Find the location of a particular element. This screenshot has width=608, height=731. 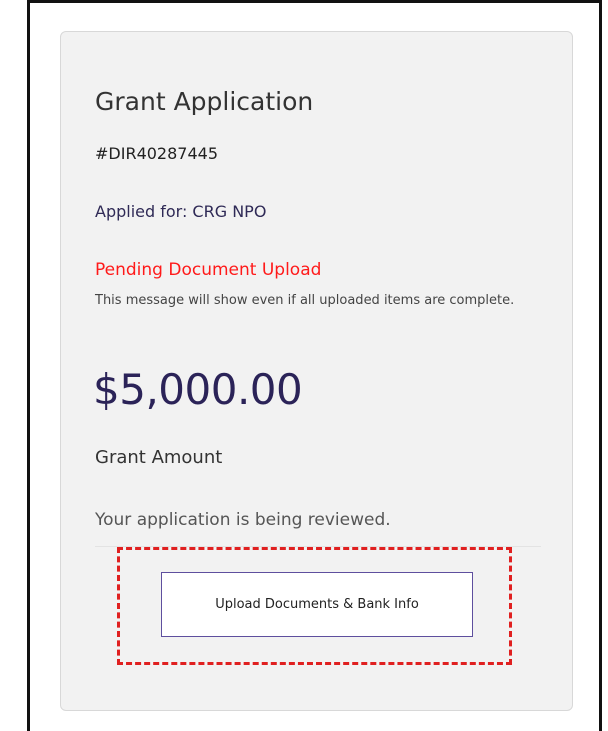

grant-amount-value: $5,000.00 is located at coordinates (198, 389).